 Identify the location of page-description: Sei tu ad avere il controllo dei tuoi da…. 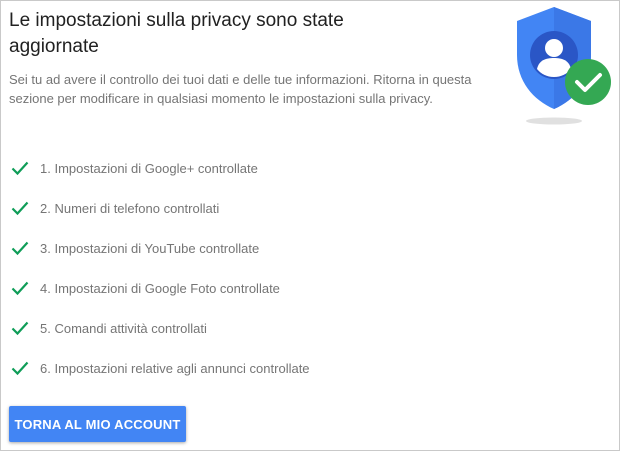
(240, 89).